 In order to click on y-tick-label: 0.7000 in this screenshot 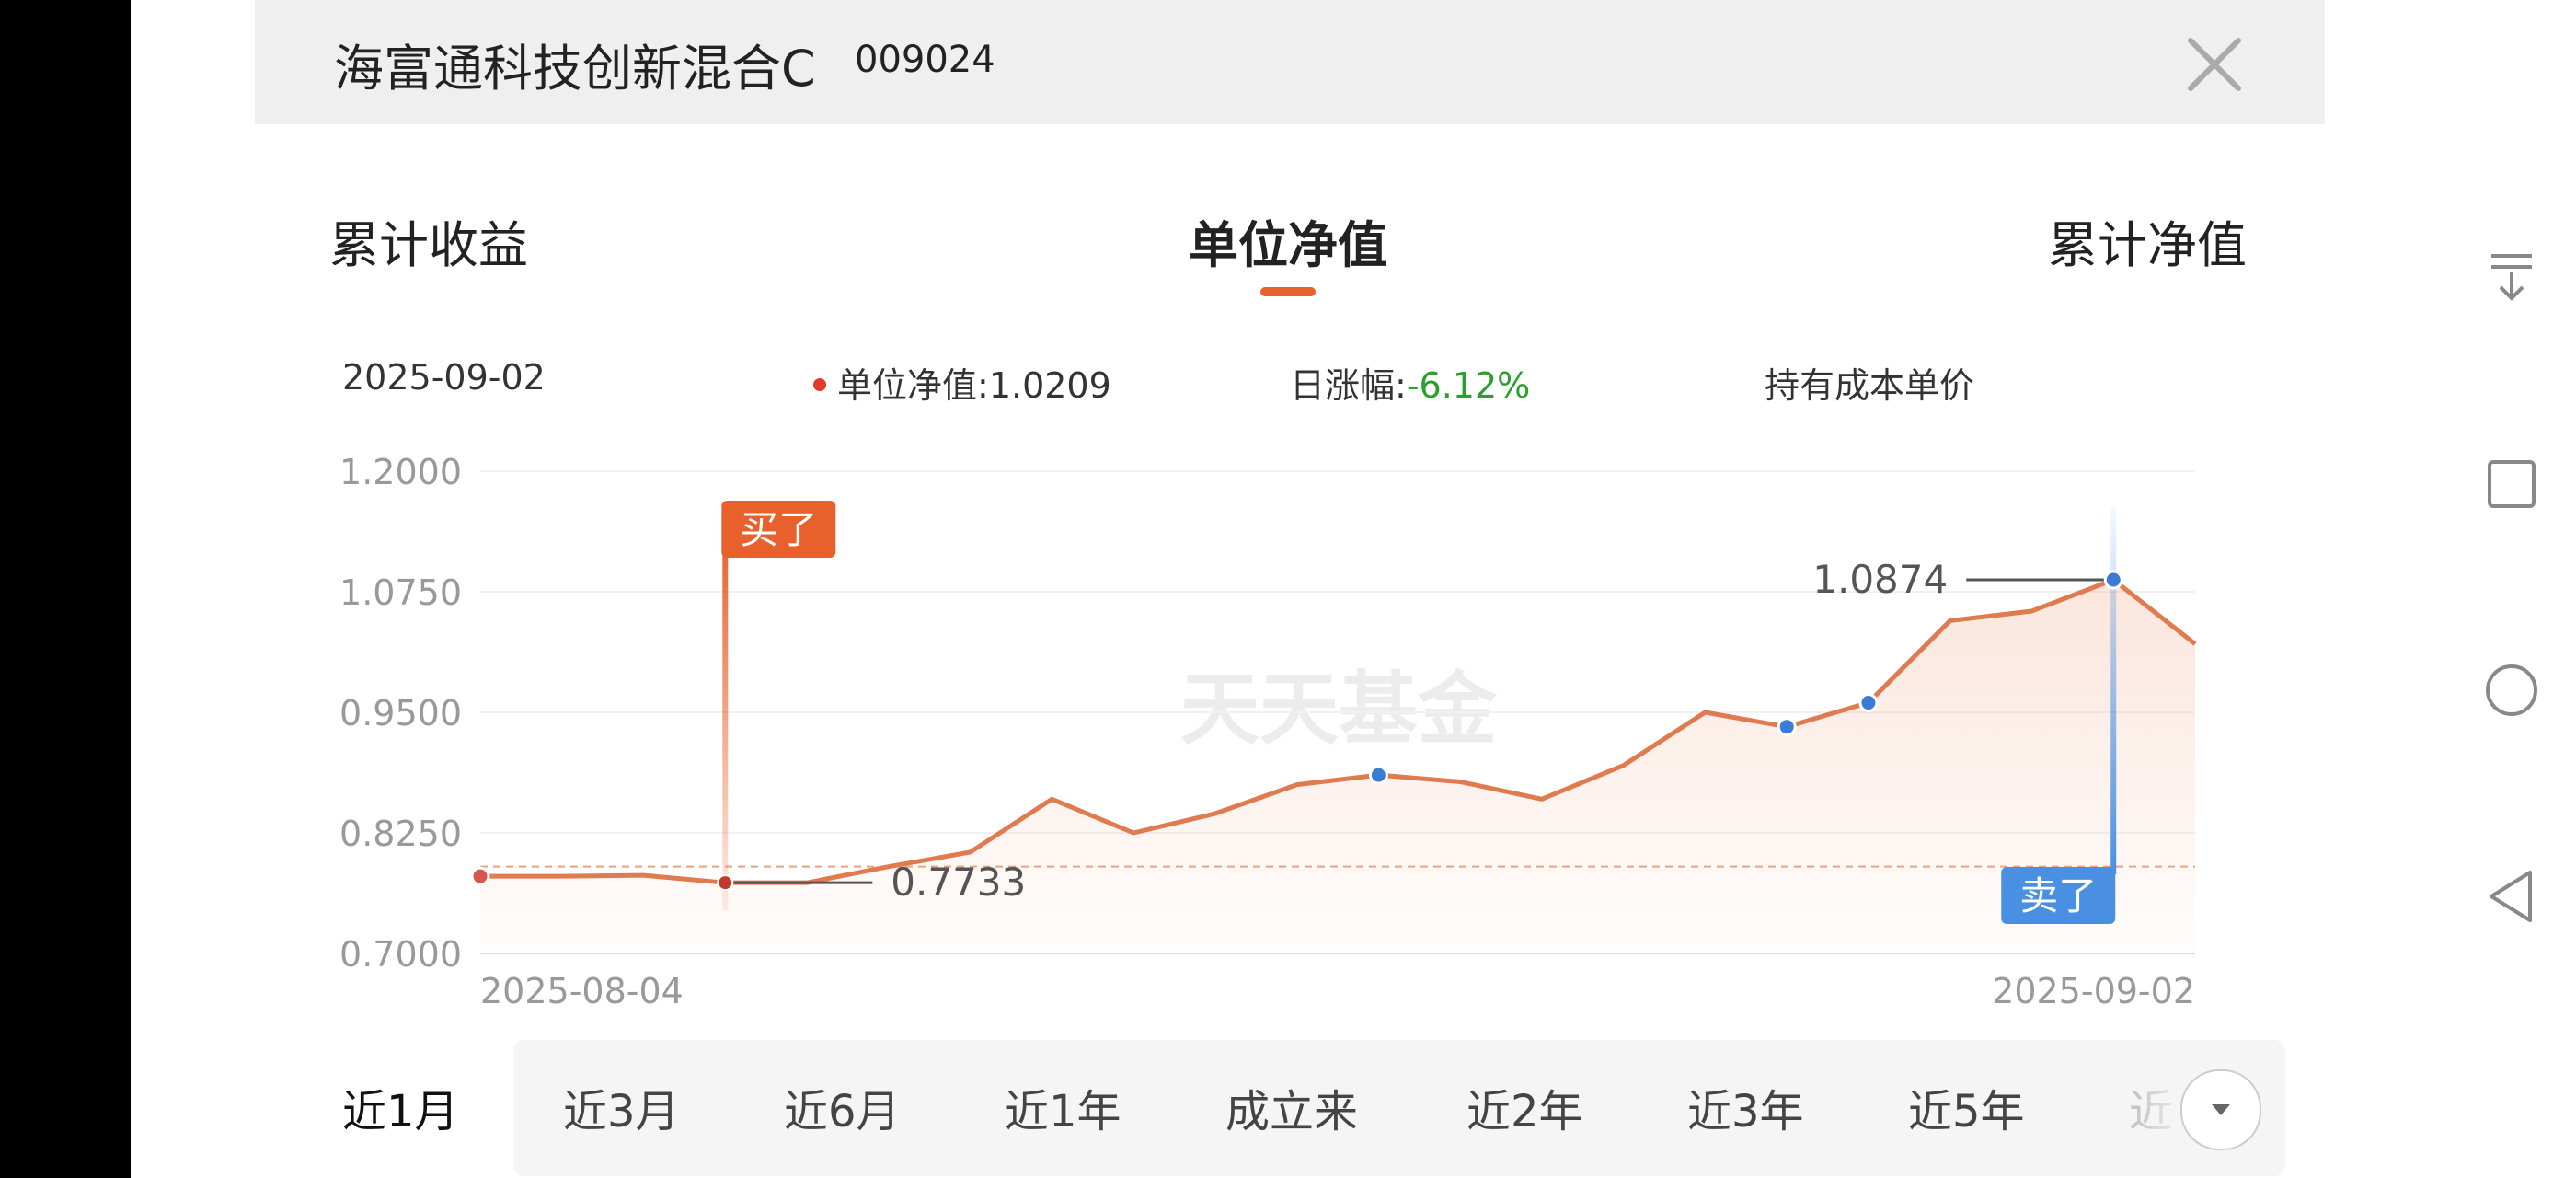, I will do `click(400, 955)`.